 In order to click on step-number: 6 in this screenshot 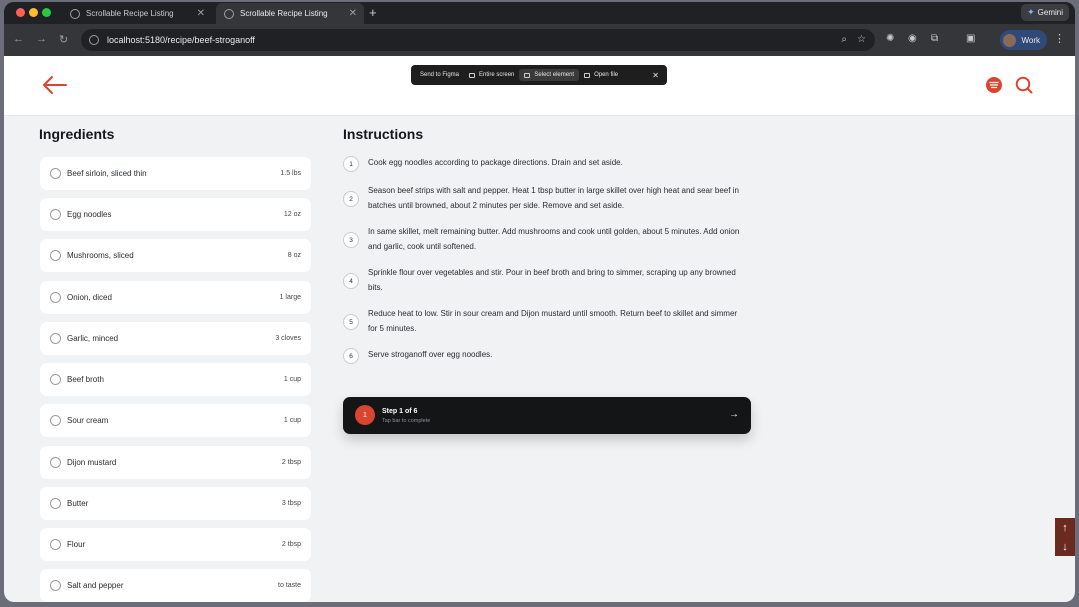, I will do `click(351, 356)`.